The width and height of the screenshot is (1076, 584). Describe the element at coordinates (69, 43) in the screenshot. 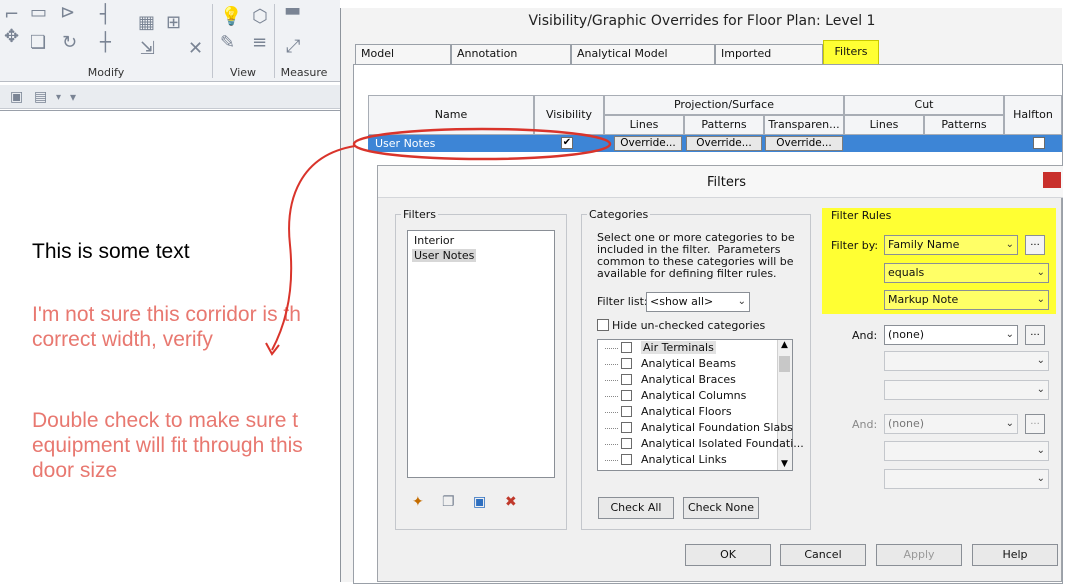

I see `rotate-icon: ↻` at that location.